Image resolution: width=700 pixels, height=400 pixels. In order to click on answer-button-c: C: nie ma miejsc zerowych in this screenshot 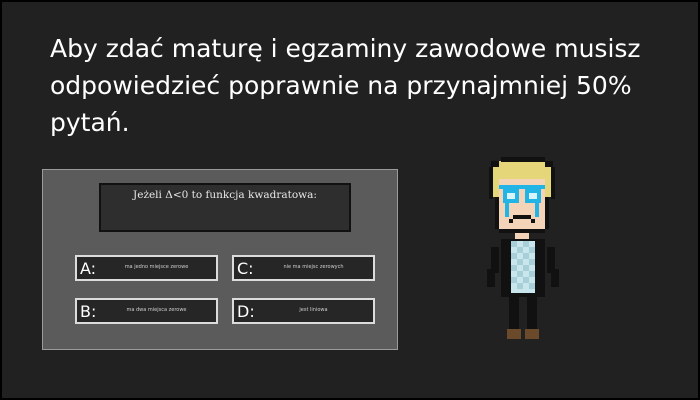, I will do `click(303, 268)`.